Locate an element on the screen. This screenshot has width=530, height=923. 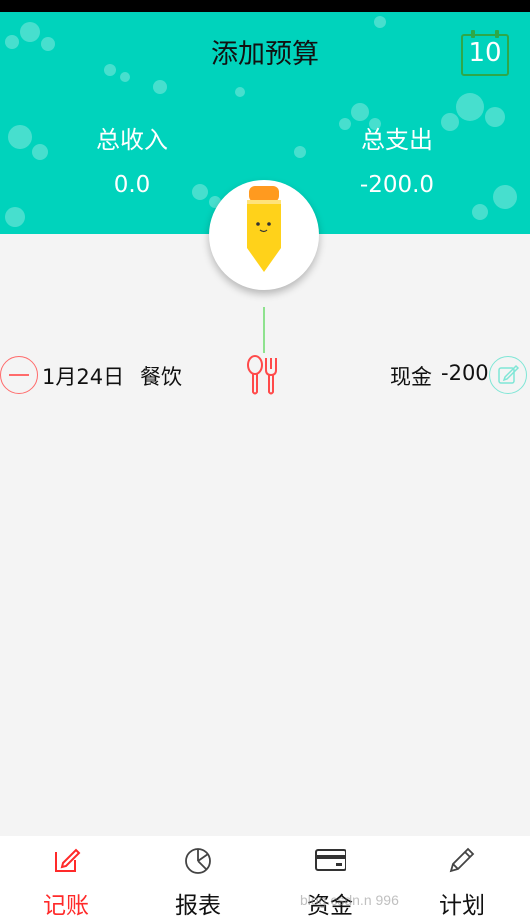
watermark: blog.csdn.n 996 is located at coordinates (349, 900).